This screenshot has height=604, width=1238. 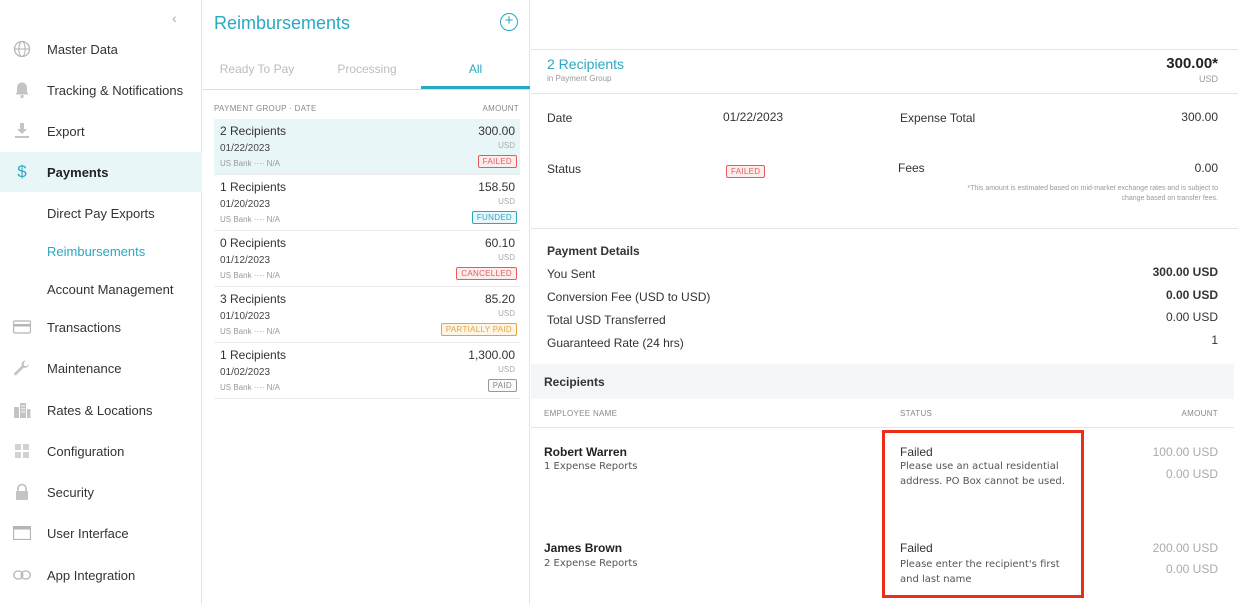 I want to click on guaranteed-rate-label: Guaranteed Rate (24 hrs), so click(x=615, y=343).